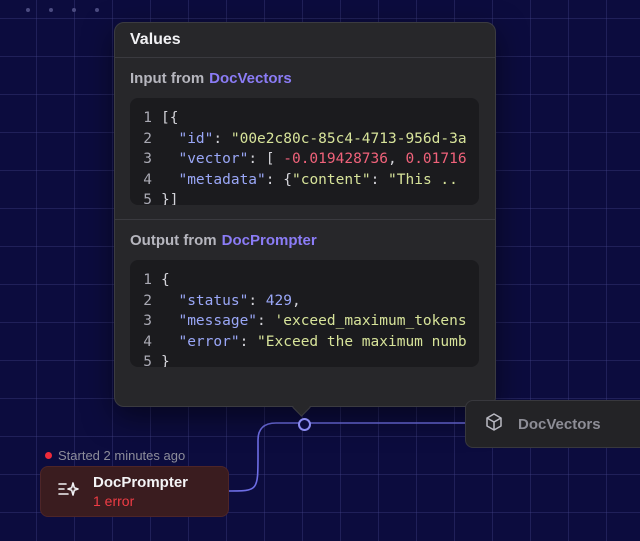 This screenshot has width=640, height=541. Describe the element at coordinates (278, 300) in the screenshot. I see `code-token: 429` at that location.